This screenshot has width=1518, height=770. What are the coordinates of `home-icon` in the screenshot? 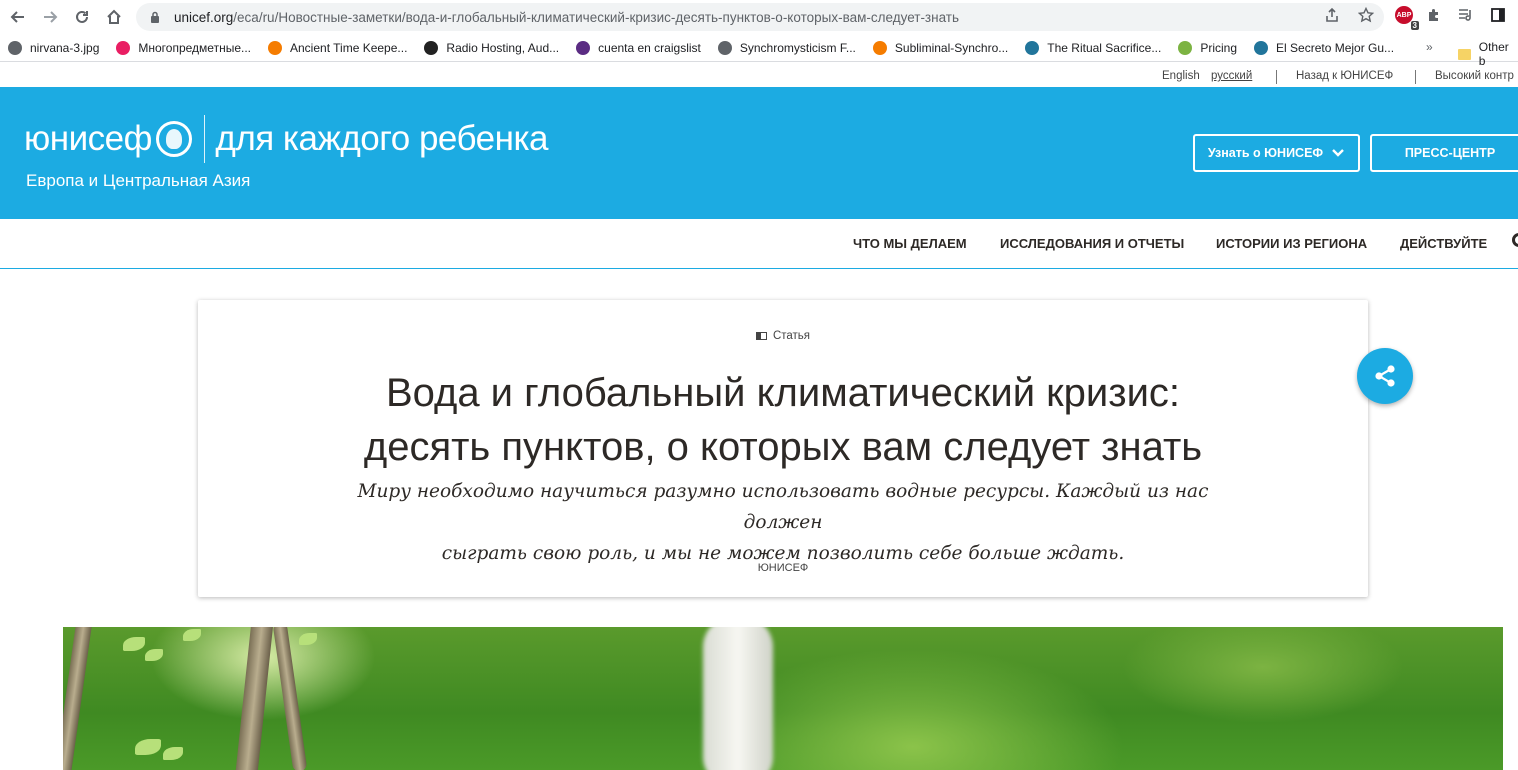 It's located at (114, 17).